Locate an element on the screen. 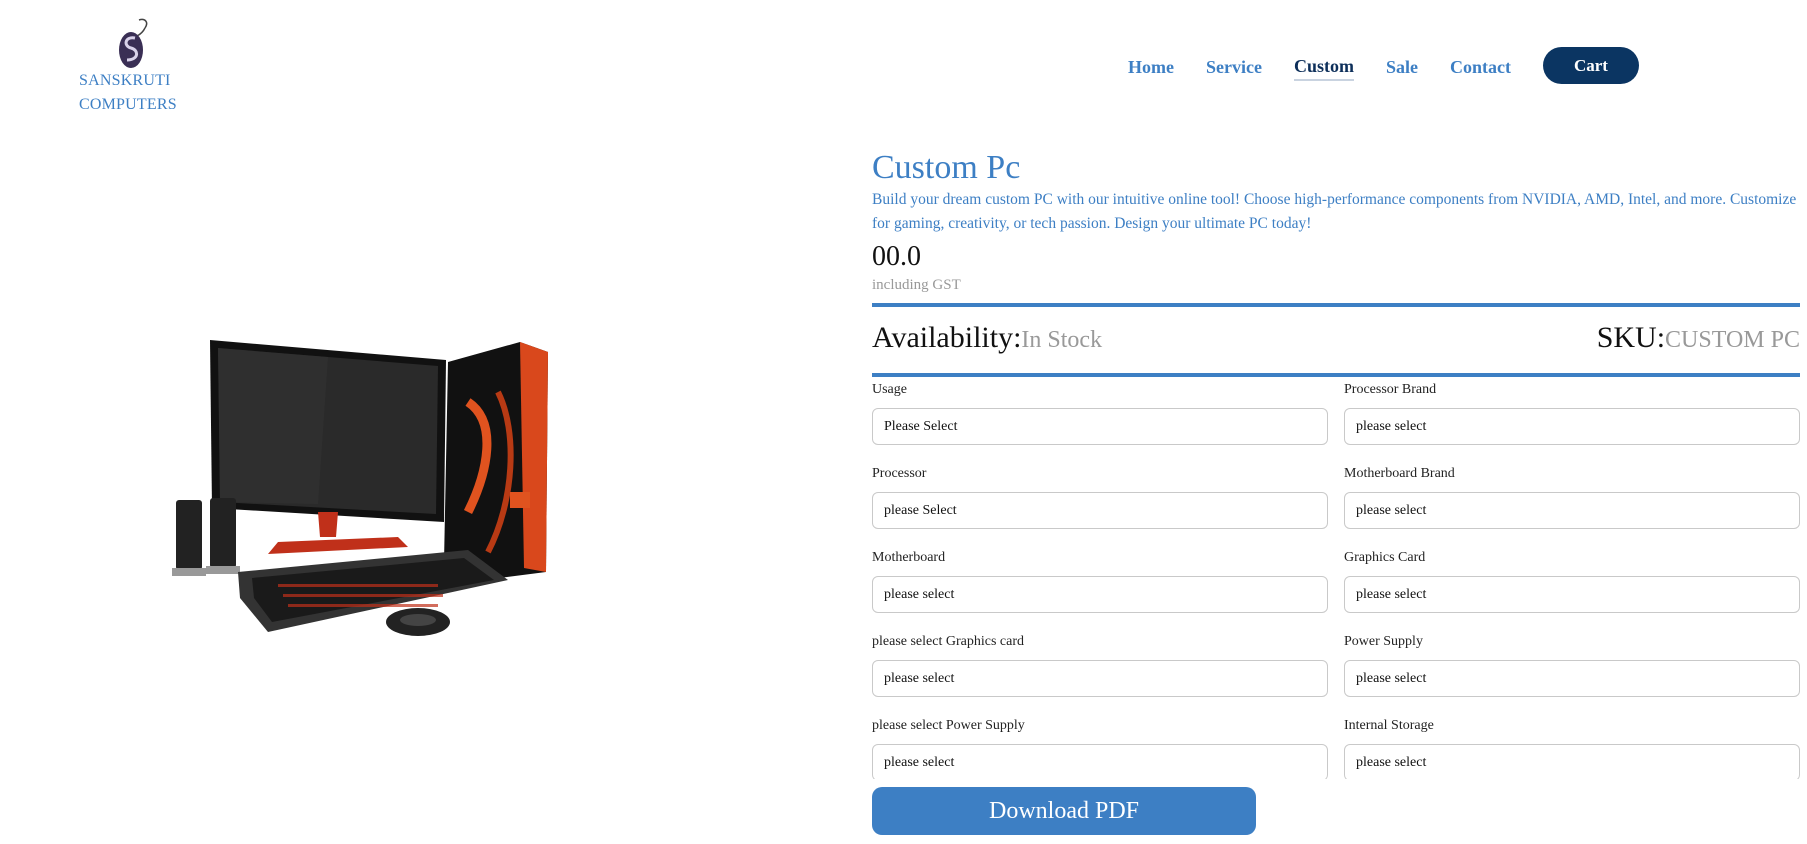 The image size is (1807, 844). field-internal-storage: Internal Storage please select is located at coordinates (1572, 746).